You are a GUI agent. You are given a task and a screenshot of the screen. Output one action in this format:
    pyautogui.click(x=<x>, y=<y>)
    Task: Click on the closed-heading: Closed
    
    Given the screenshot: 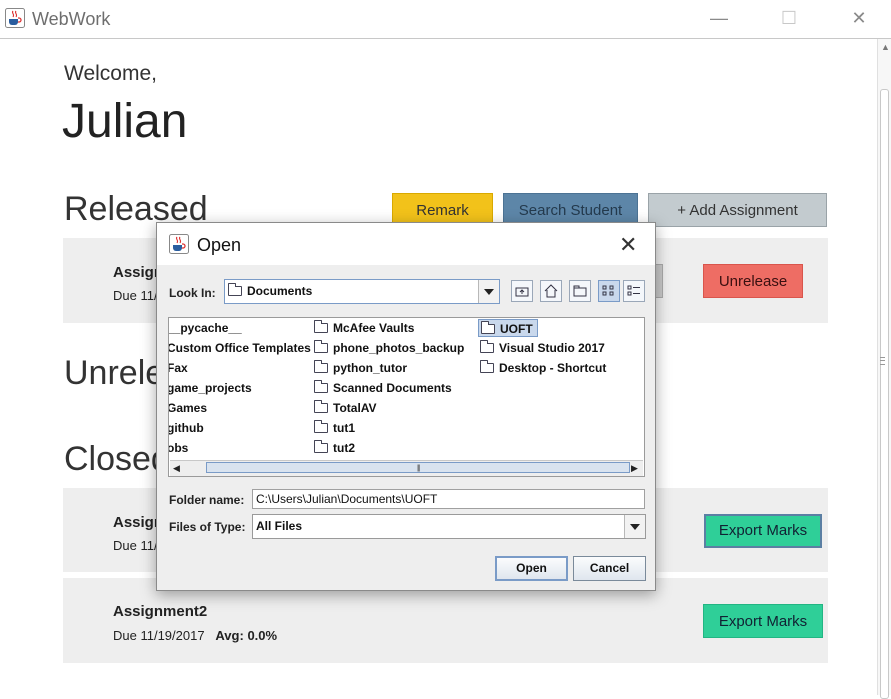 What is the action you would take?
    pyautogui.click(x=117, y=459)
    